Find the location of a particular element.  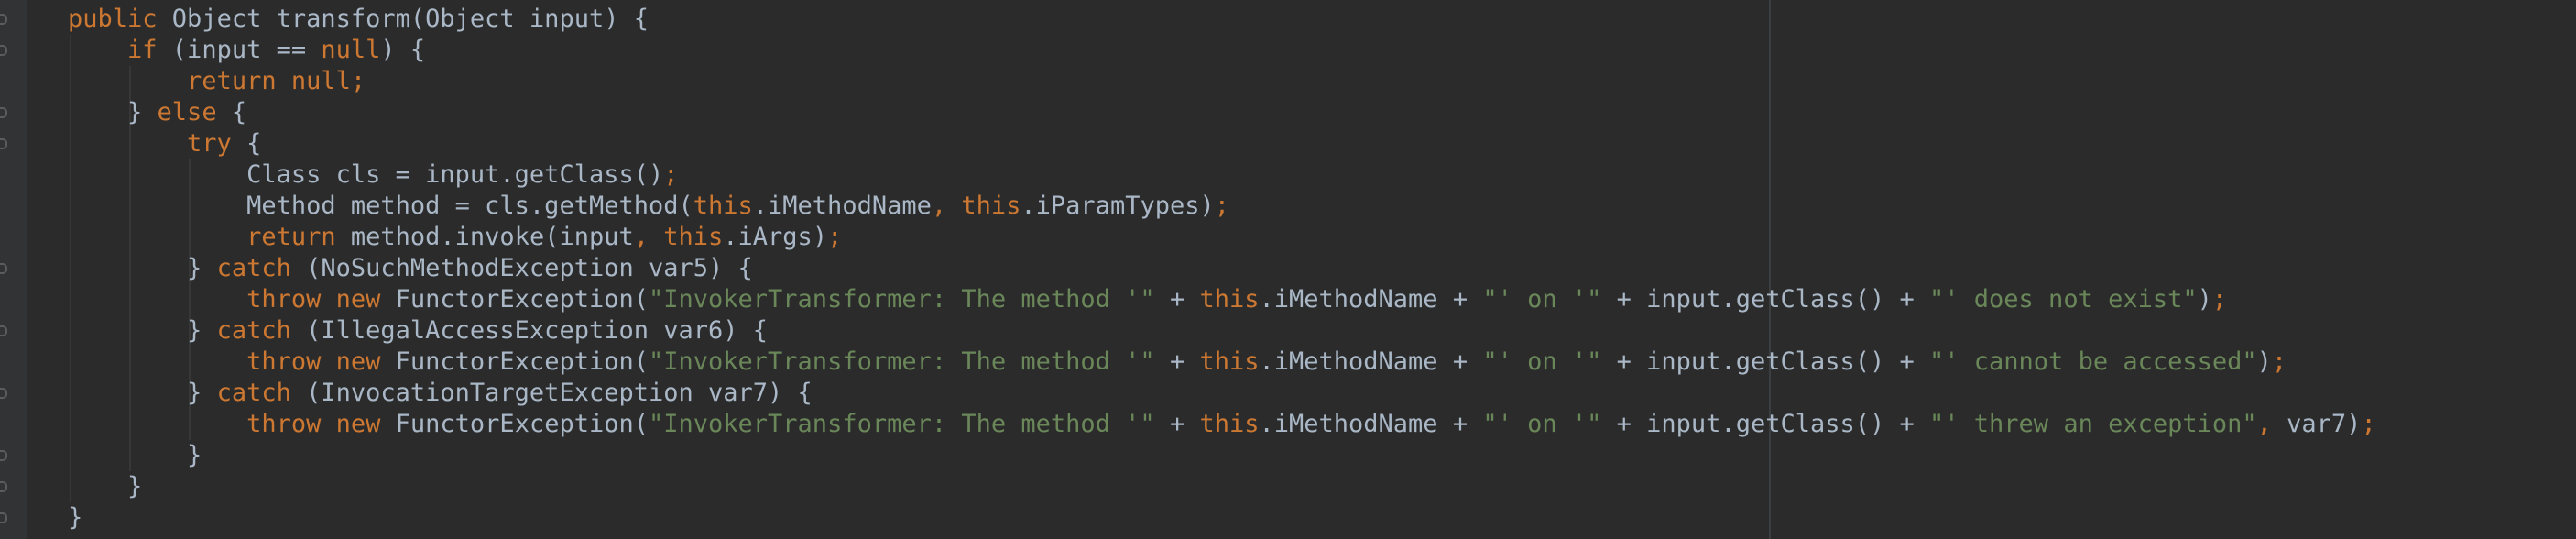

code-token: Method method = cls.getMethod( is located at coordinates (470, 206).